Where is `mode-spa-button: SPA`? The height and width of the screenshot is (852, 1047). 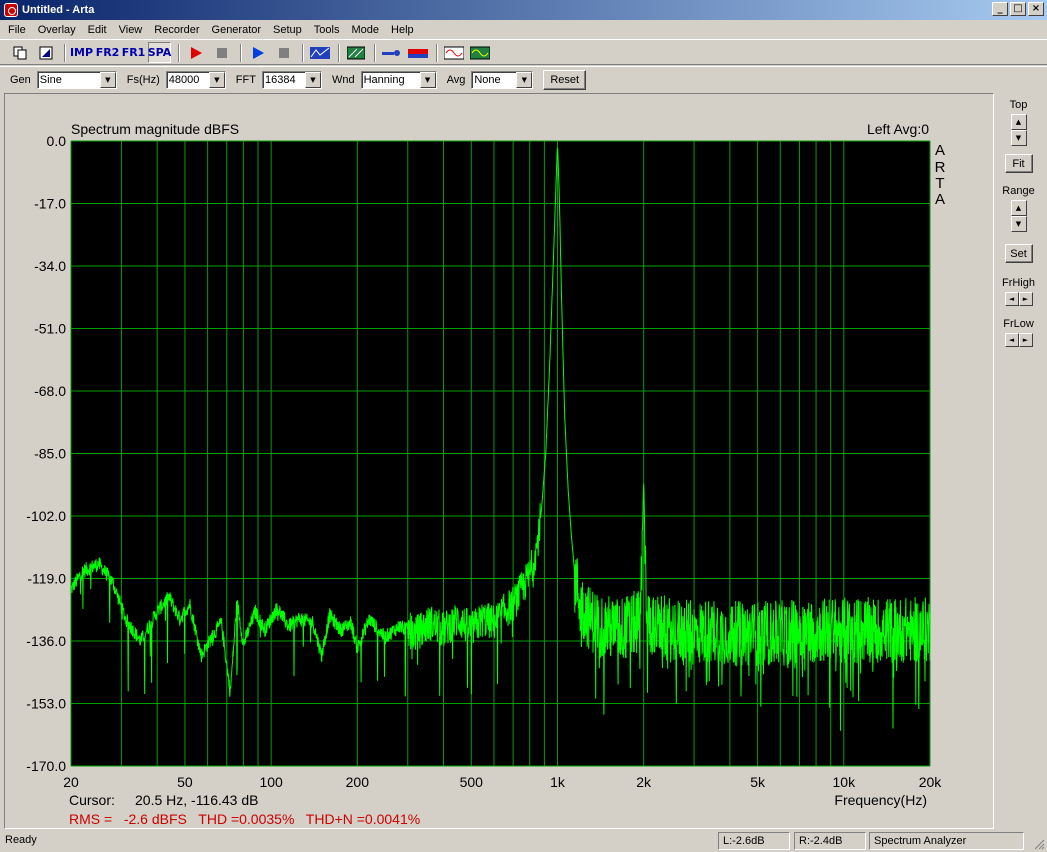 mode-spa-button: SPA is located at coordinates (159, 52).